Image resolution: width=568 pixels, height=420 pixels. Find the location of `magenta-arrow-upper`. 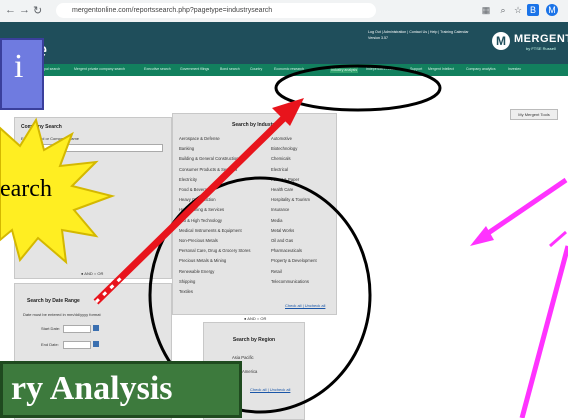

magenta-arrow-upper is located at coordinates (519, 211).